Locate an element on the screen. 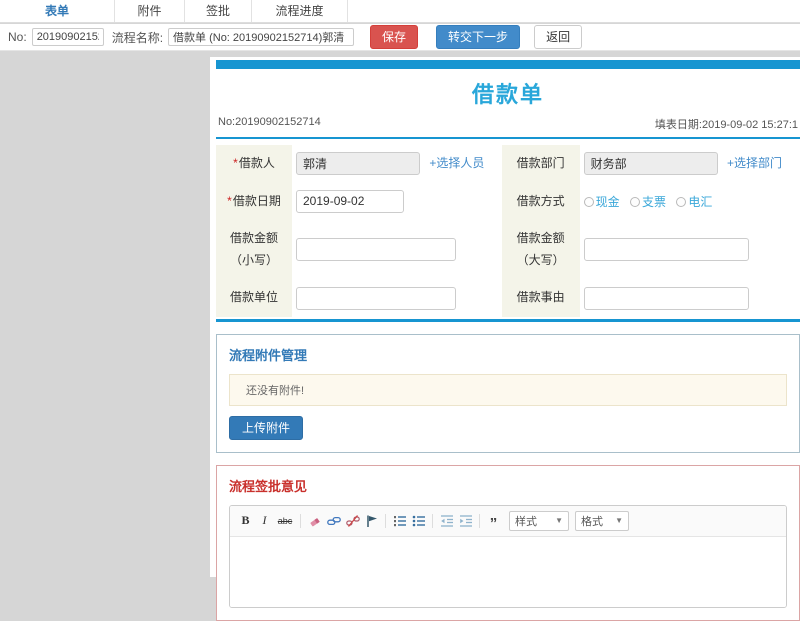  loan-date-input is located at coordinates (350, 201).